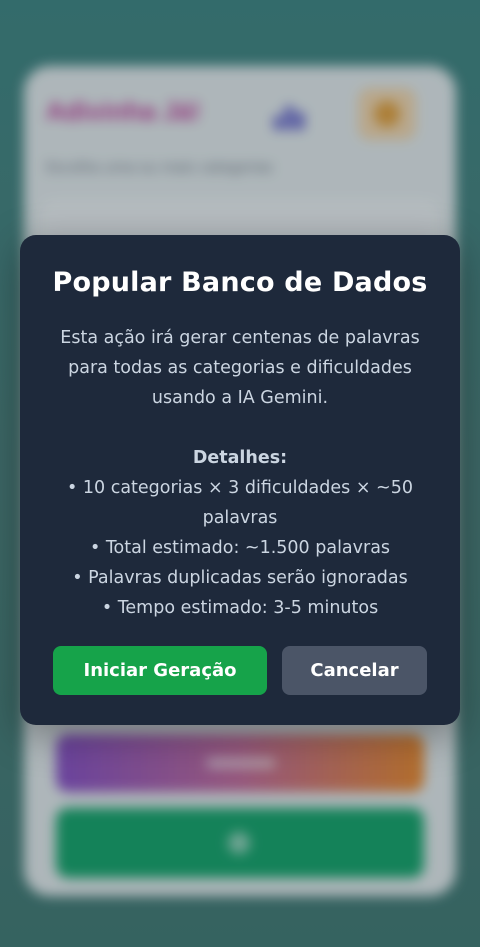 This screenshot has height=947, width=480. What do you see at coordinates (240, 578) in the screenshot?
I see `detail-item: • Palavras duplicadas serão ignoradas` at bounding box center [240, 578].